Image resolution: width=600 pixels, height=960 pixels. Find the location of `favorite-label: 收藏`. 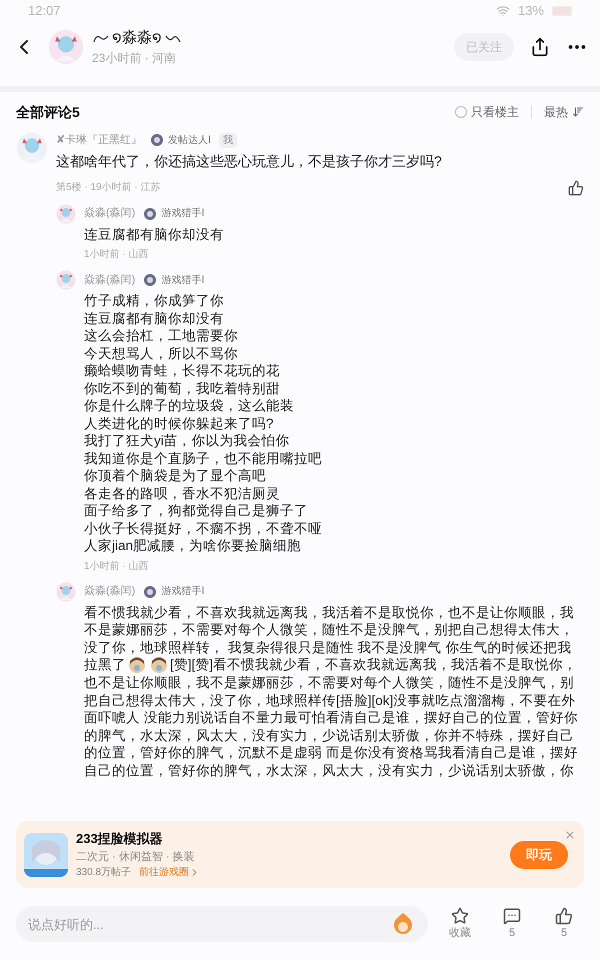

favorite-label: 收藏 is located at coordinates (460, 933).